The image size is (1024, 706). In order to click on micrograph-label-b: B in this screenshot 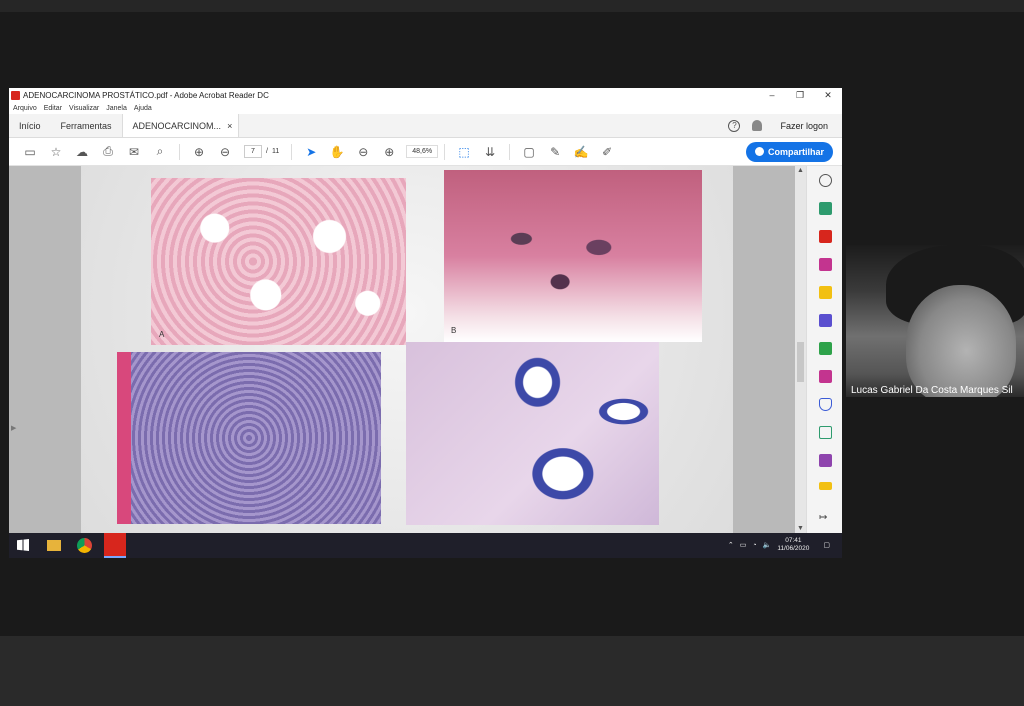, I will do `click(454, 330)`.